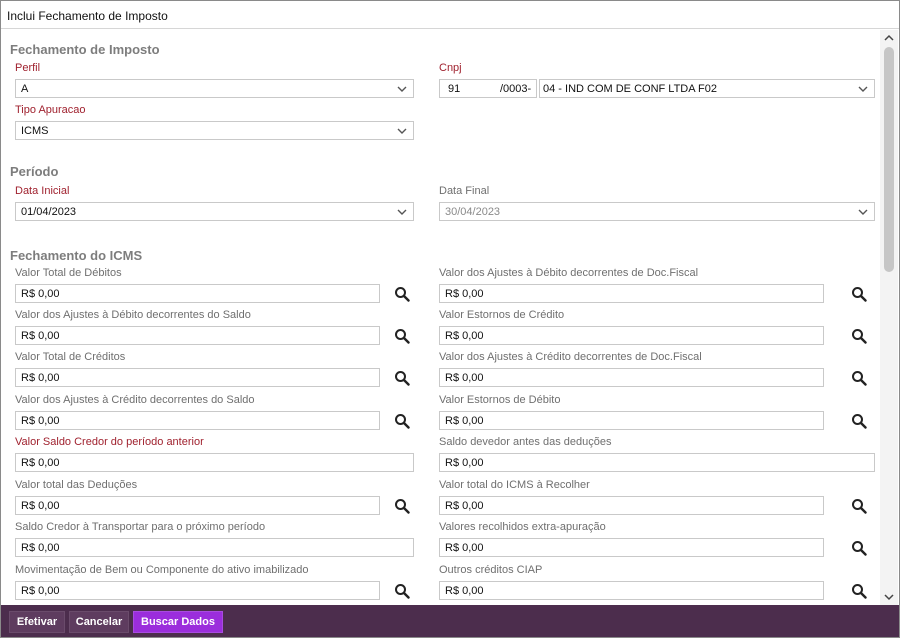 The height and width of the screenshot is (638, 900). I want to click on company-select: 04 - IND COM DE CONF LTDA F02, so click(707, 88).